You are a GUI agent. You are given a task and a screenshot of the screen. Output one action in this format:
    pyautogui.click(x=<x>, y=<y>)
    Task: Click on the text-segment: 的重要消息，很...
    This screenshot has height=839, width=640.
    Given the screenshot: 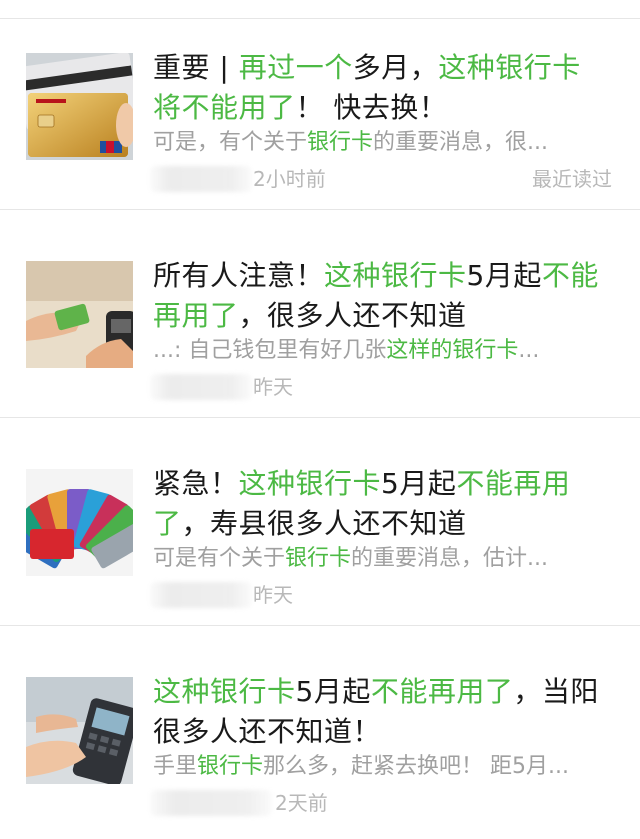 What is the action you would take?
    pyautogui.click(x=461, y=142)
    